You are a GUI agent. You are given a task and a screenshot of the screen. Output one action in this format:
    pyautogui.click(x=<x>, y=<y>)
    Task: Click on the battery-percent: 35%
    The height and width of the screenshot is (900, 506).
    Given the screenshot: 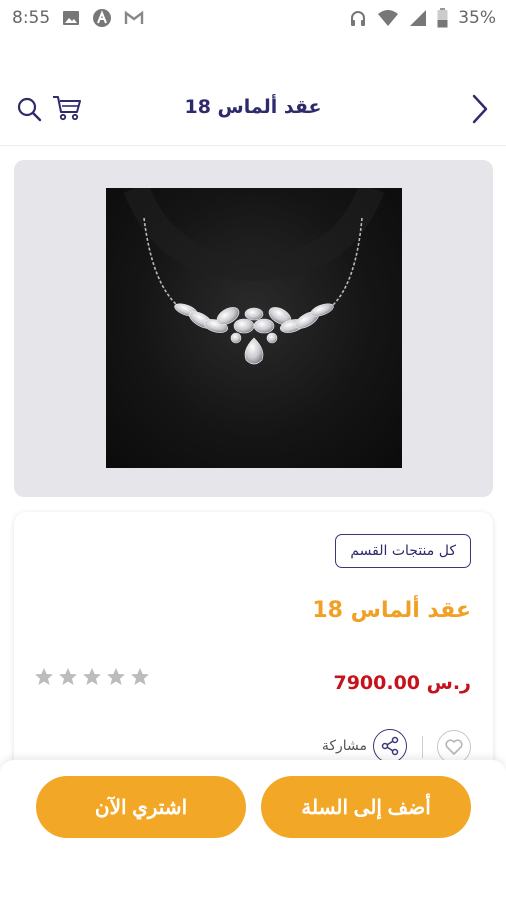 What is the action you would take?
    pyautogui.click(x=477, y=18)
    